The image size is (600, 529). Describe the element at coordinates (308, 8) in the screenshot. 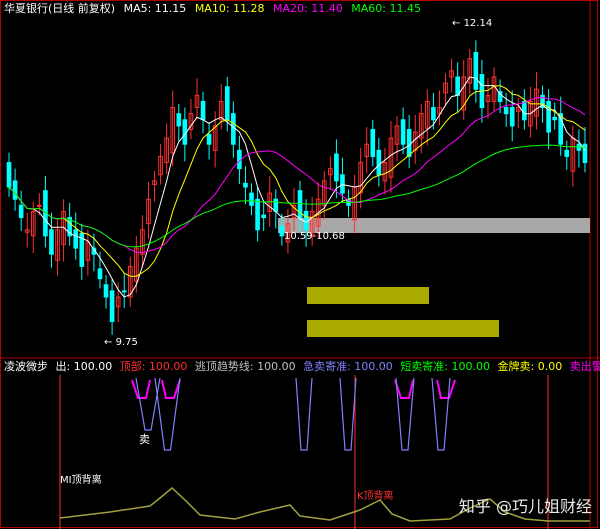

I see `ma20-value: MA20: 11.40` at that location.